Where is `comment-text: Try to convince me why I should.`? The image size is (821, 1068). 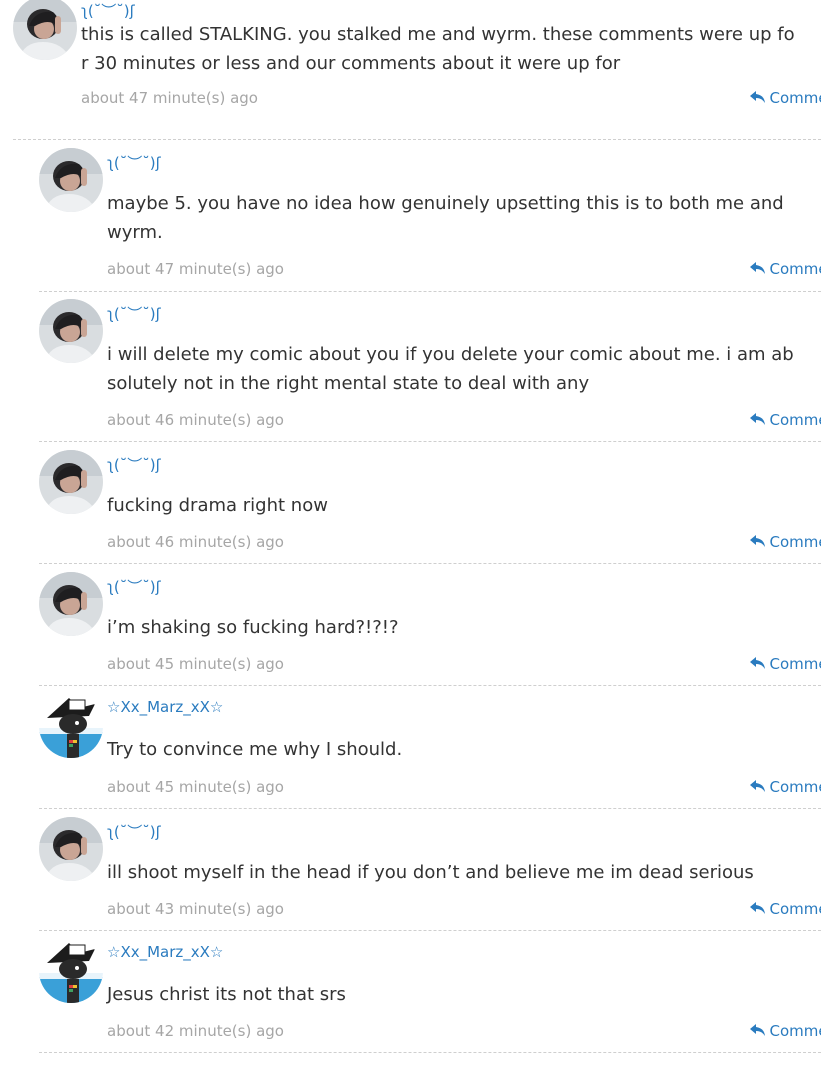 comment-text: Try to convince me why I should. is located at coordinates (255, 749).